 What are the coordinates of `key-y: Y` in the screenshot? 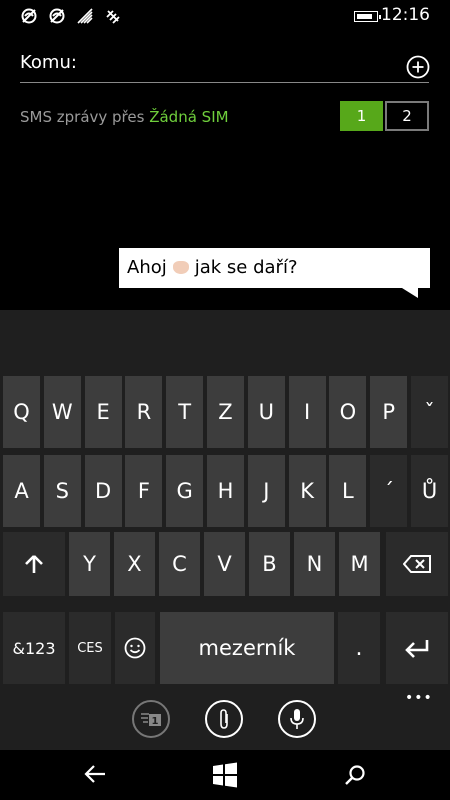 It's located at (89, 564).